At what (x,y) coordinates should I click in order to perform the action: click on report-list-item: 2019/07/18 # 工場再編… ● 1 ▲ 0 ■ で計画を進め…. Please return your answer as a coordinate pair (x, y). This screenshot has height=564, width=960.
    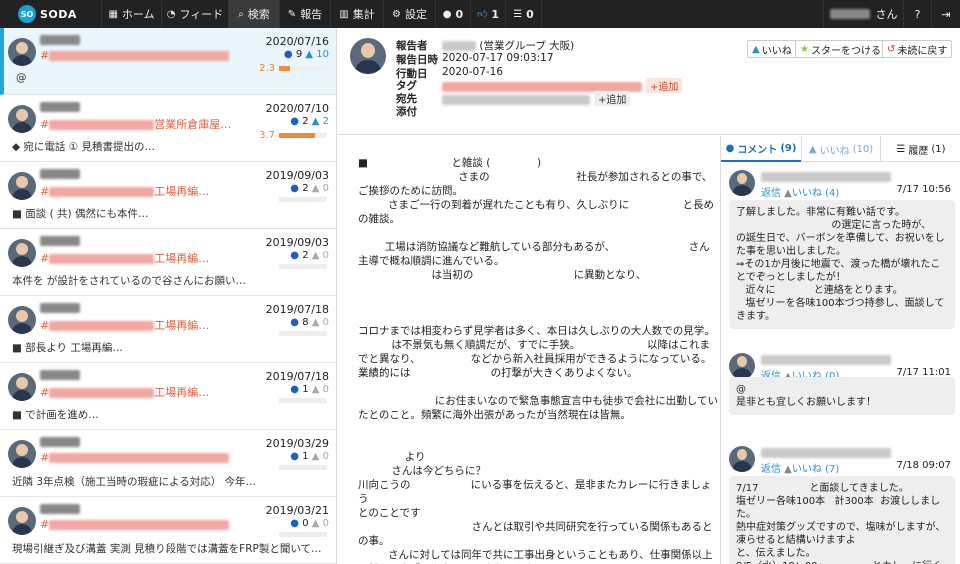
    Looking at the image, I should click on (168, 396).